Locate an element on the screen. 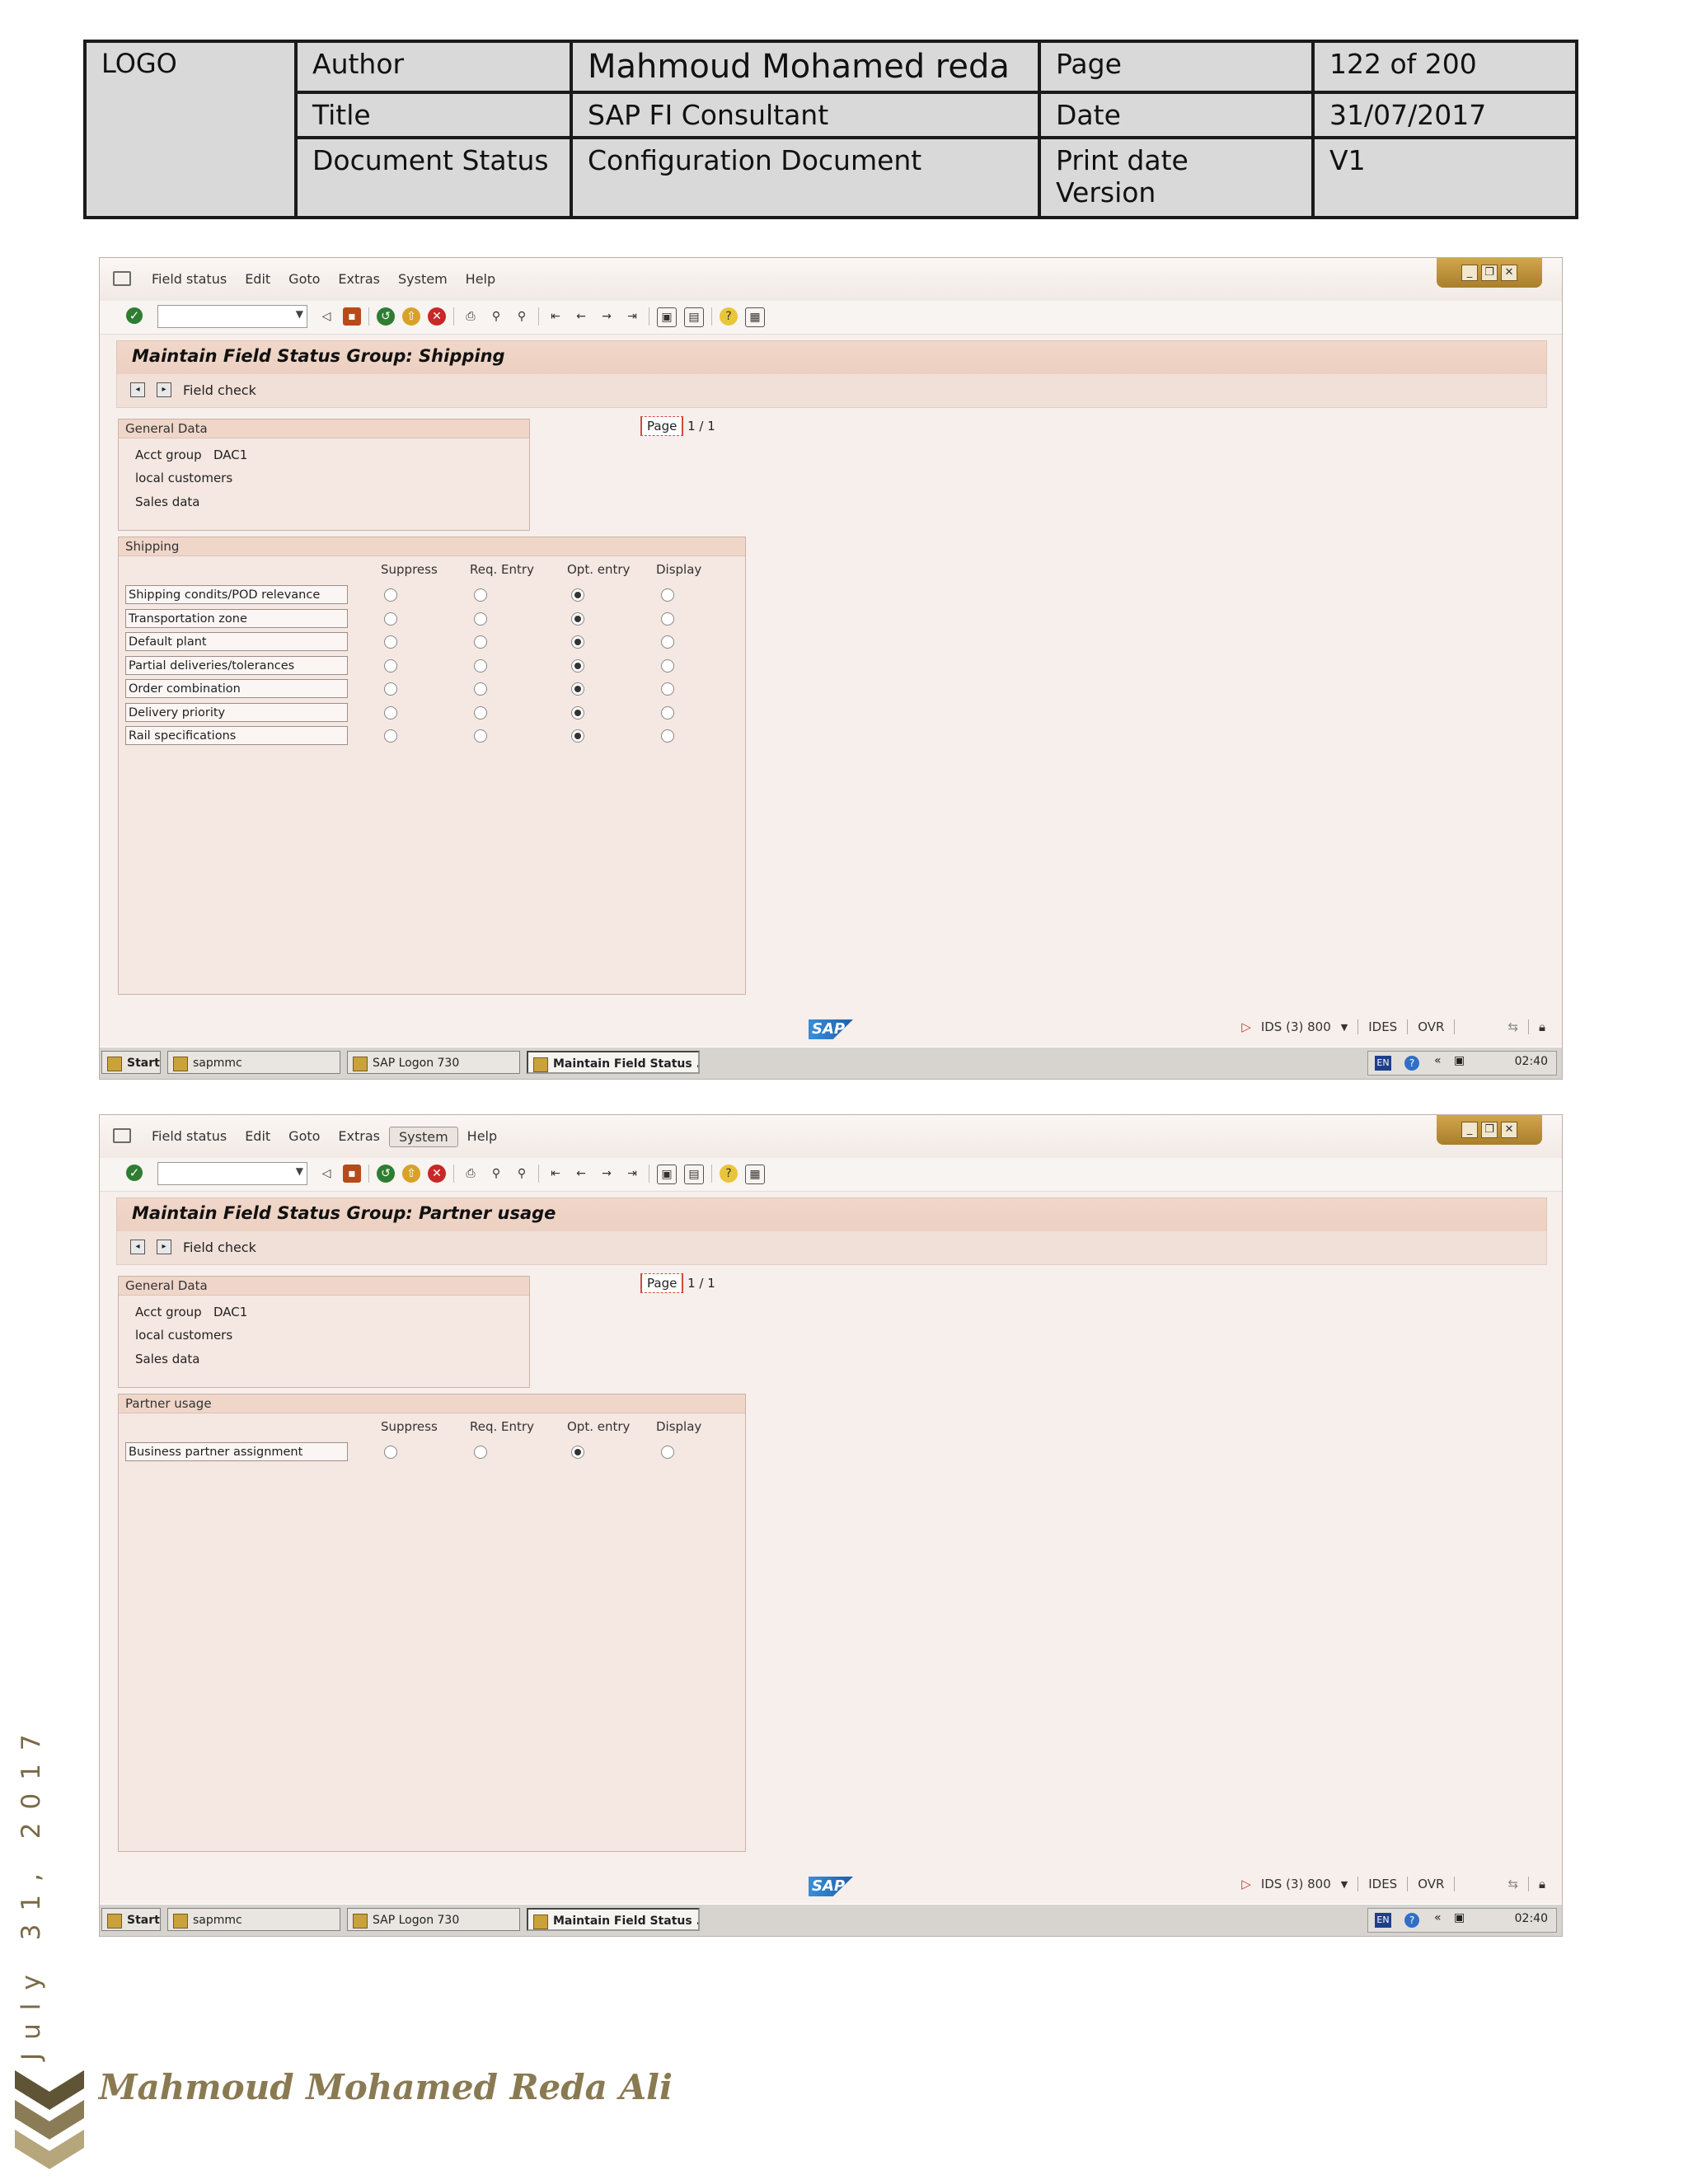  lock-icon: 🔒︎ is located at coordinates (1542, 1026).